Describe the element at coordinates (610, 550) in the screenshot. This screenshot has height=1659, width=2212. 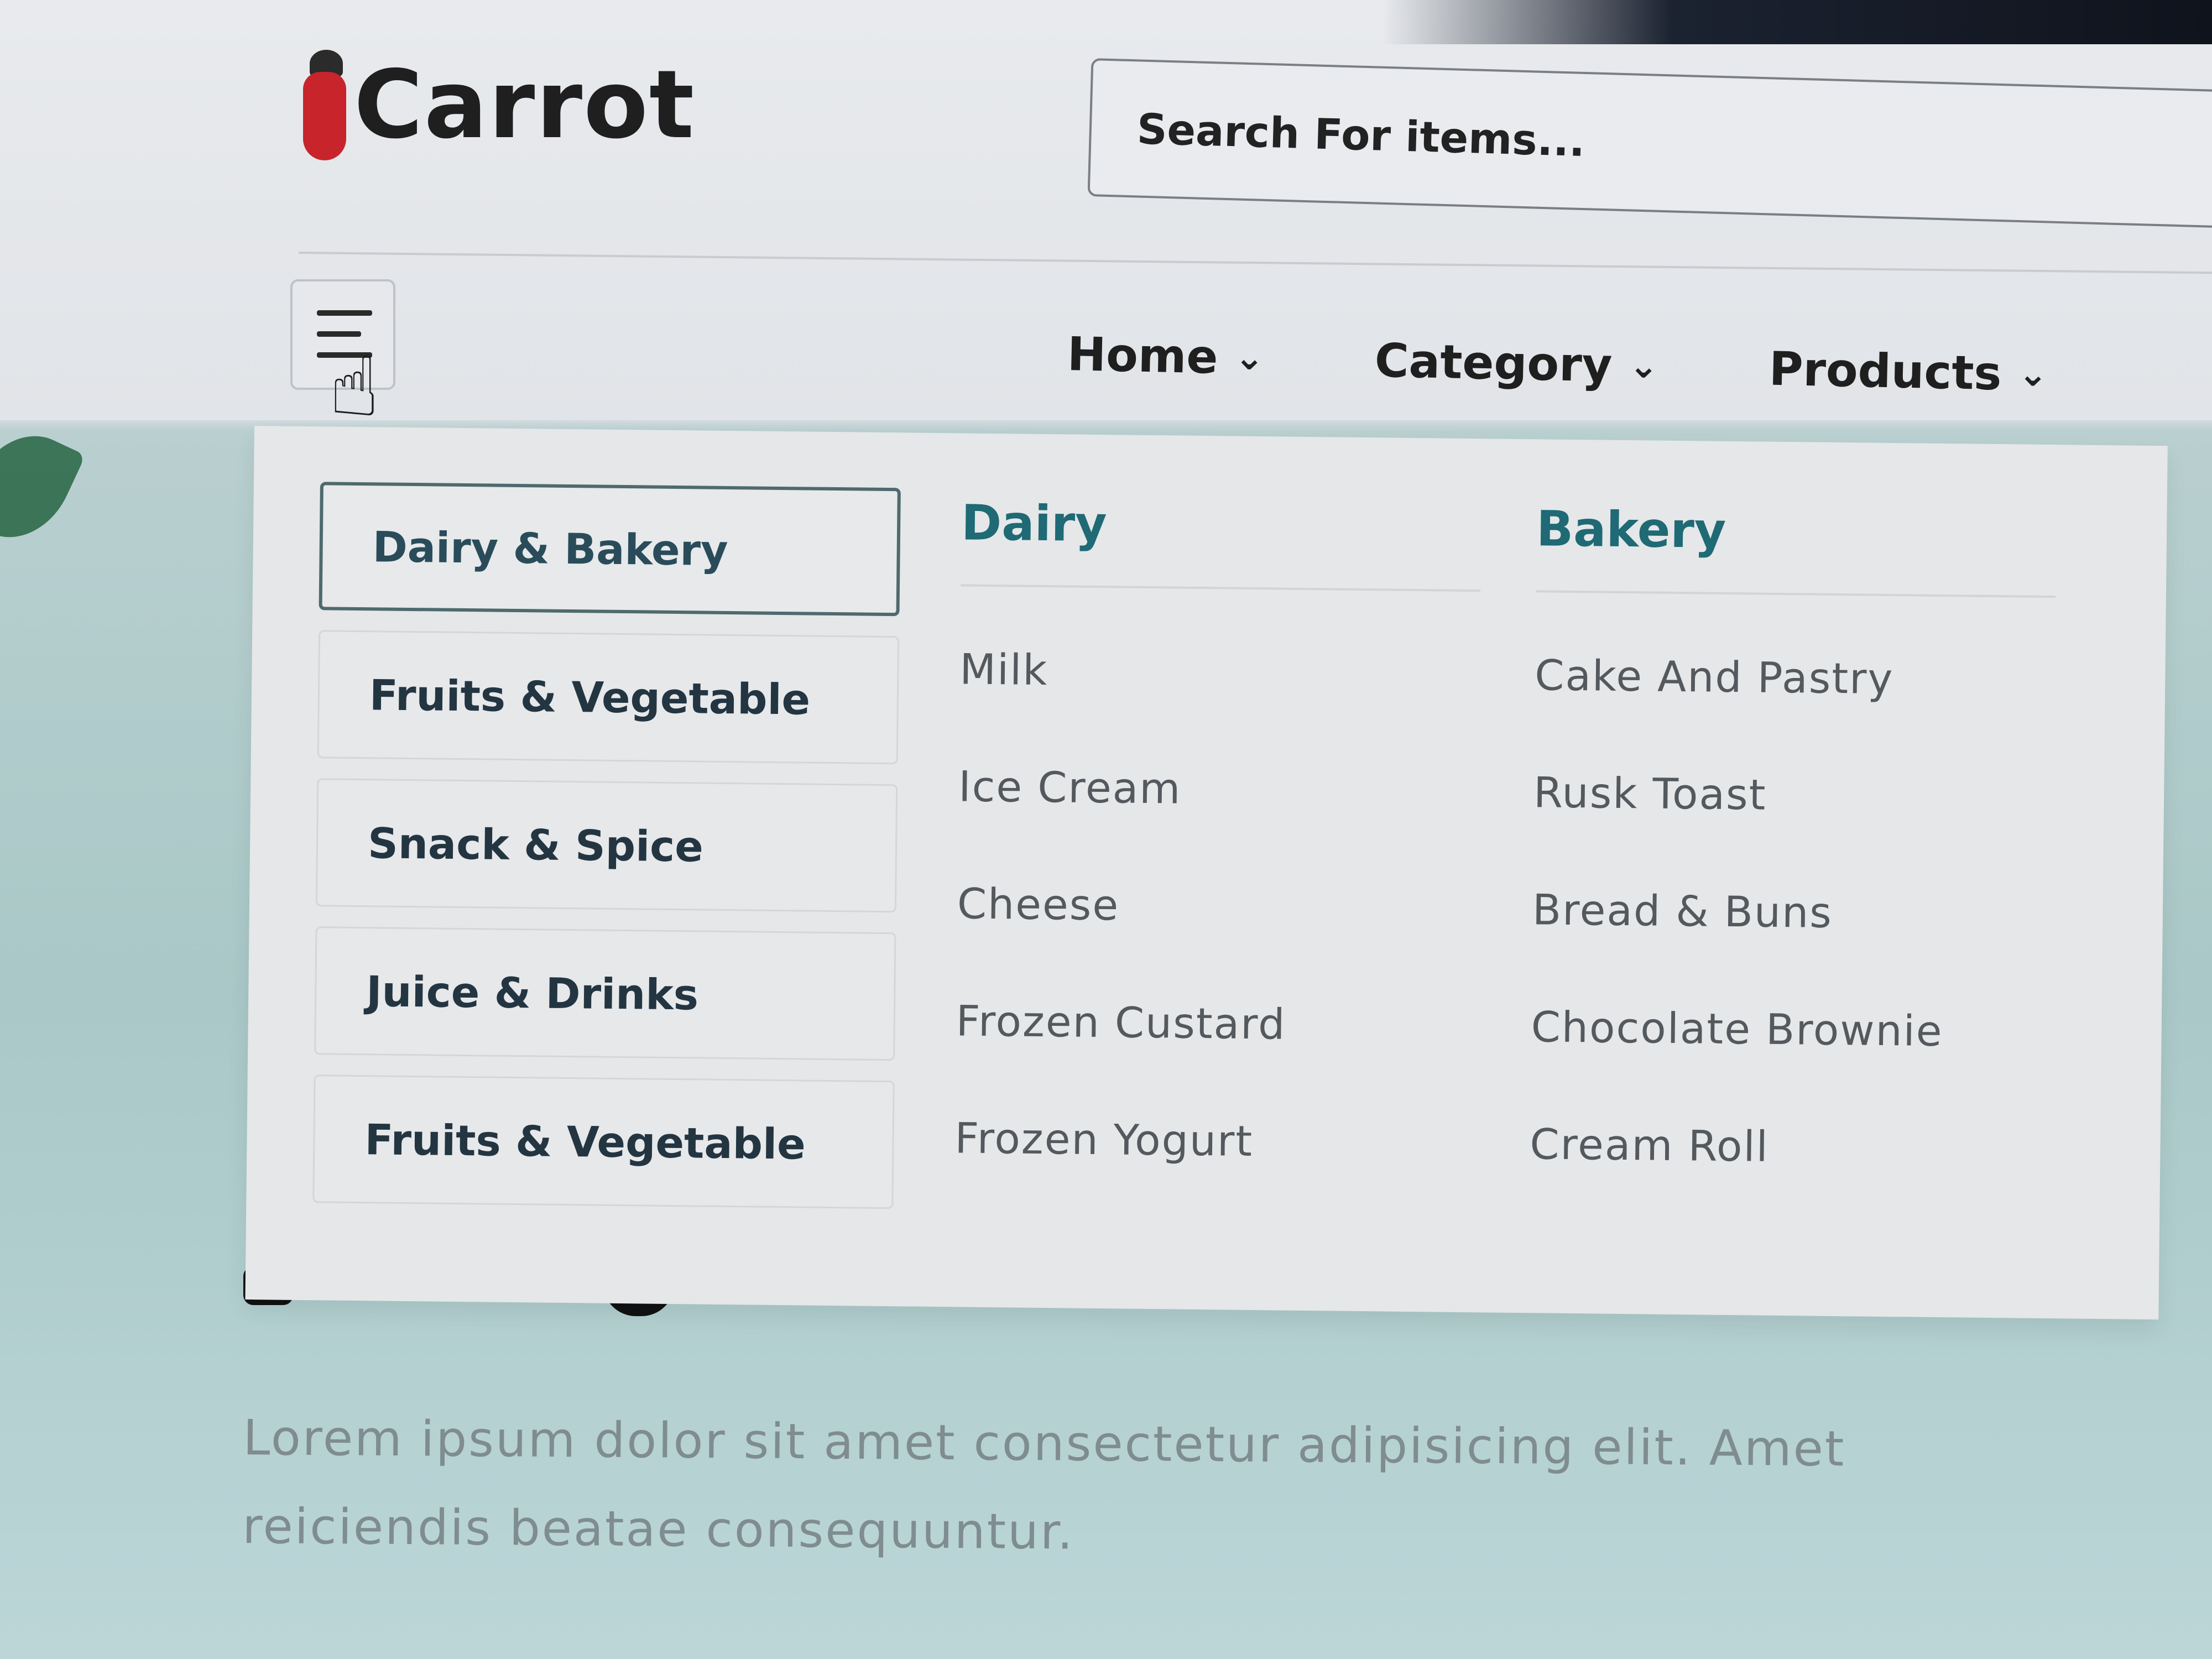
I see `category-tab-dairy-bakery: Dairy & Bakery` at that location.